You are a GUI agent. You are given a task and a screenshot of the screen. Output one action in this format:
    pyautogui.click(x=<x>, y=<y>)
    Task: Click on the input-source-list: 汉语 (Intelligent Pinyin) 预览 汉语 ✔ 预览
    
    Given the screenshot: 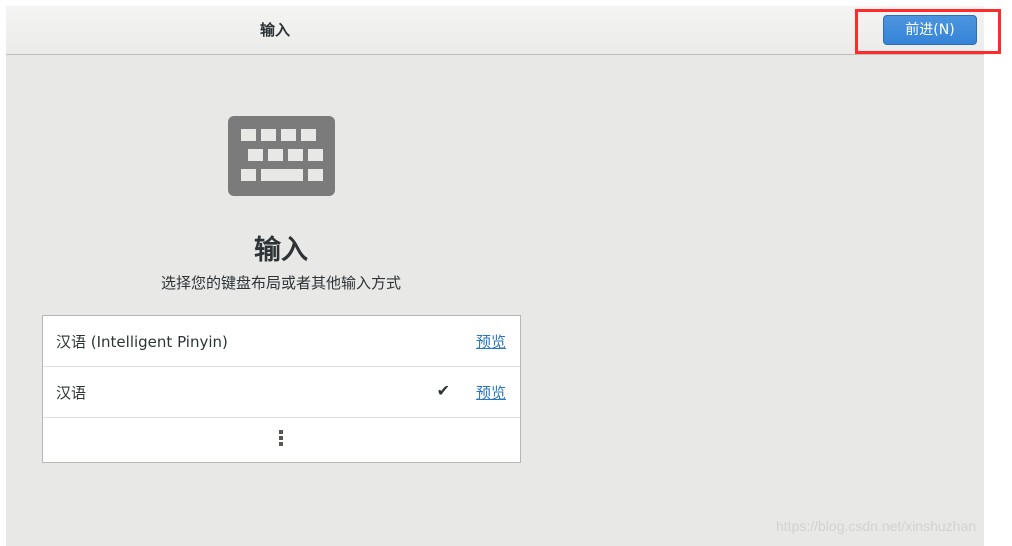 What is the action you would take?
    pyautogui.click(x=281, y=389)
    